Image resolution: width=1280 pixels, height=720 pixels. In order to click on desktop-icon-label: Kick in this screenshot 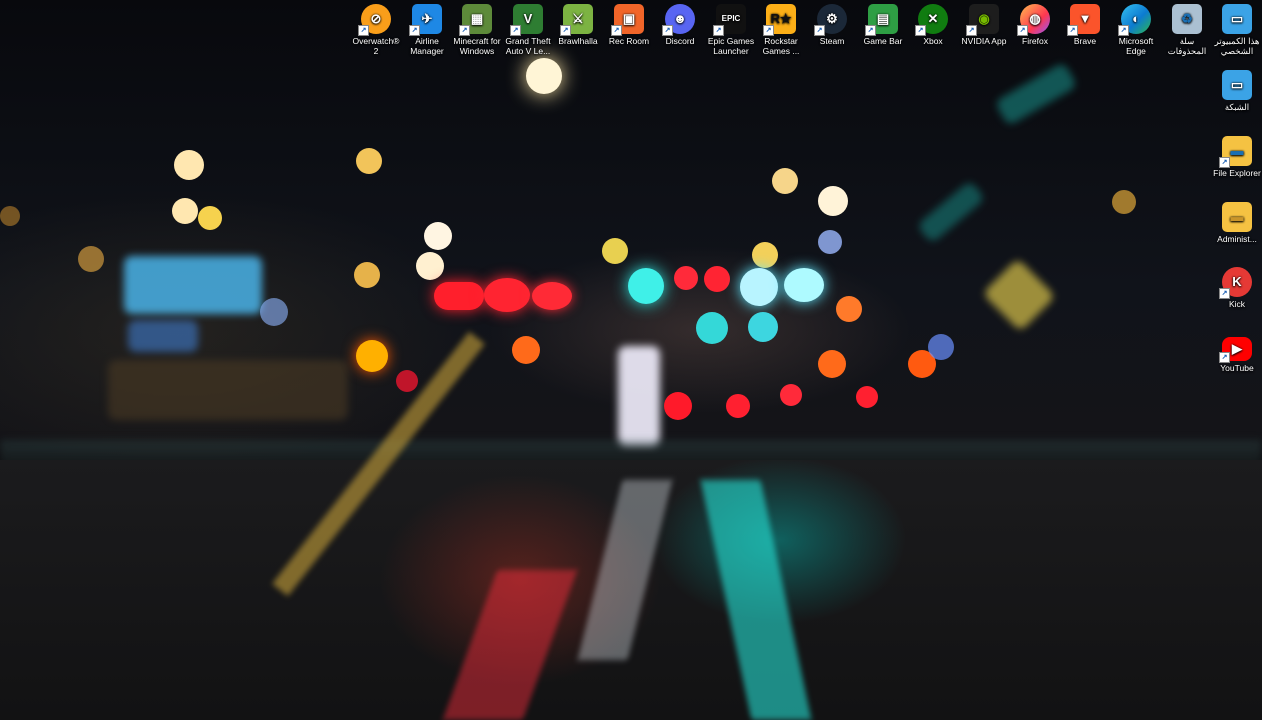, I will do `click(1237, 304)`.